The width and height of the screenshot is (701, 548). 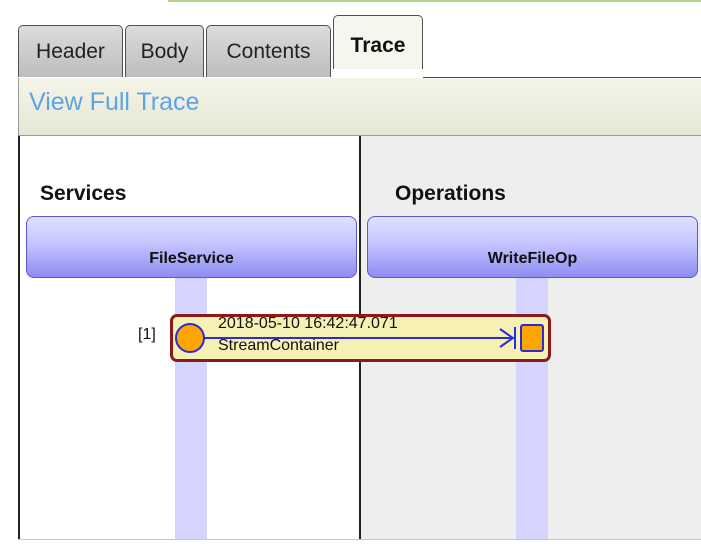 I want to click on bottom-border, so click(x=359, y=539).